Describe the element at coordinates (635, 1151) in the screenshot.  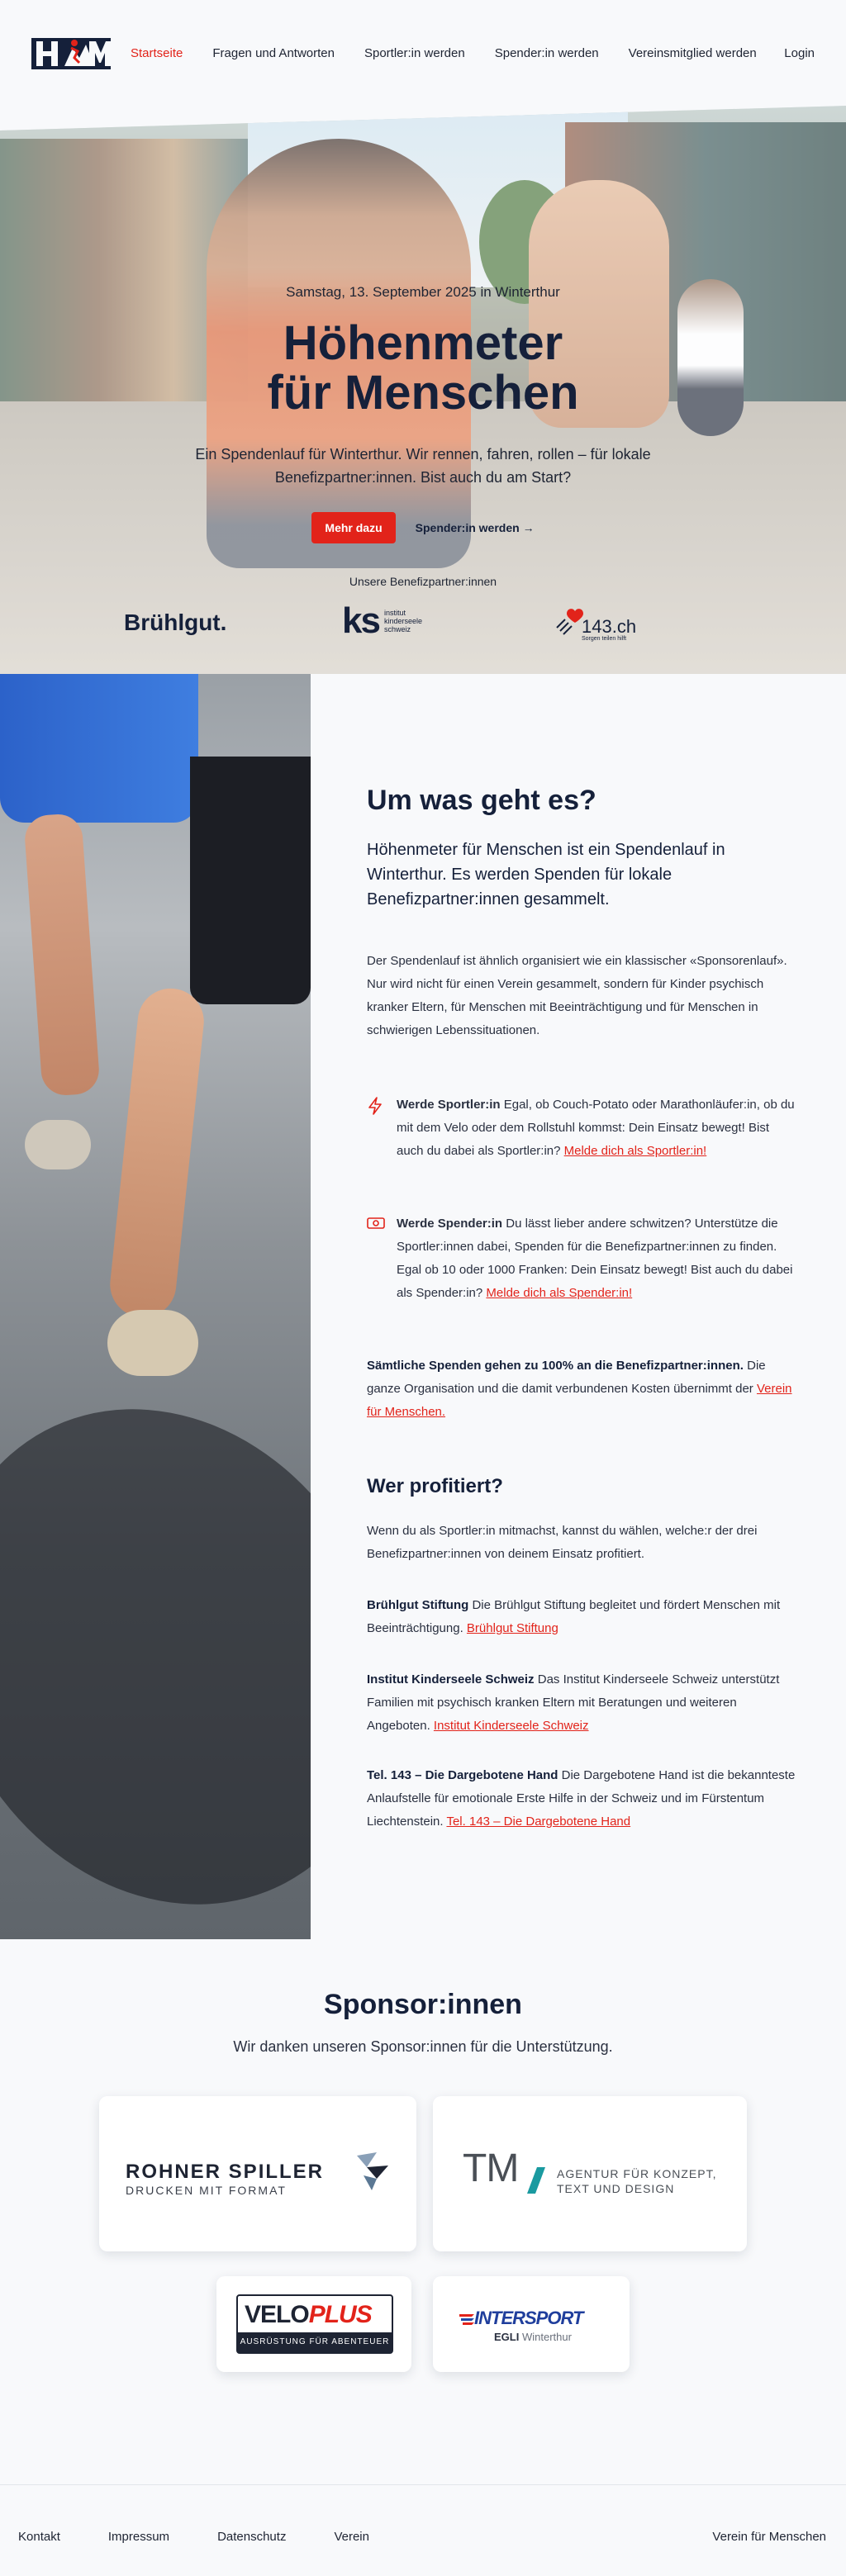
I see `register-athlete-link: Melde dich als Sportler:in!` at that location.